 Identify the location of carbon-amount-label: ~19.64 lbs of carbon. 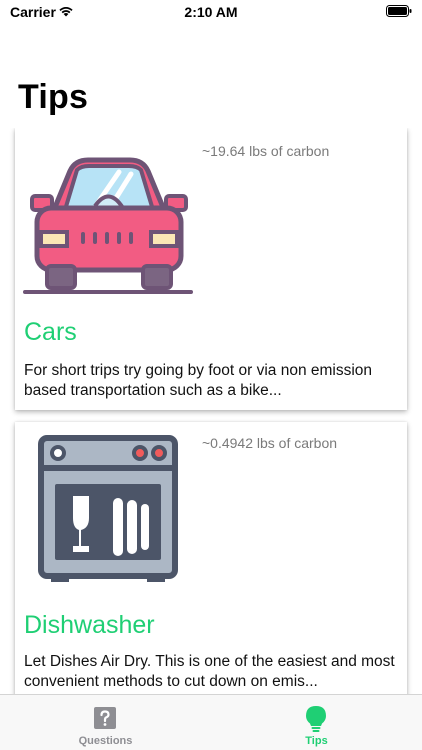
(266, 151).